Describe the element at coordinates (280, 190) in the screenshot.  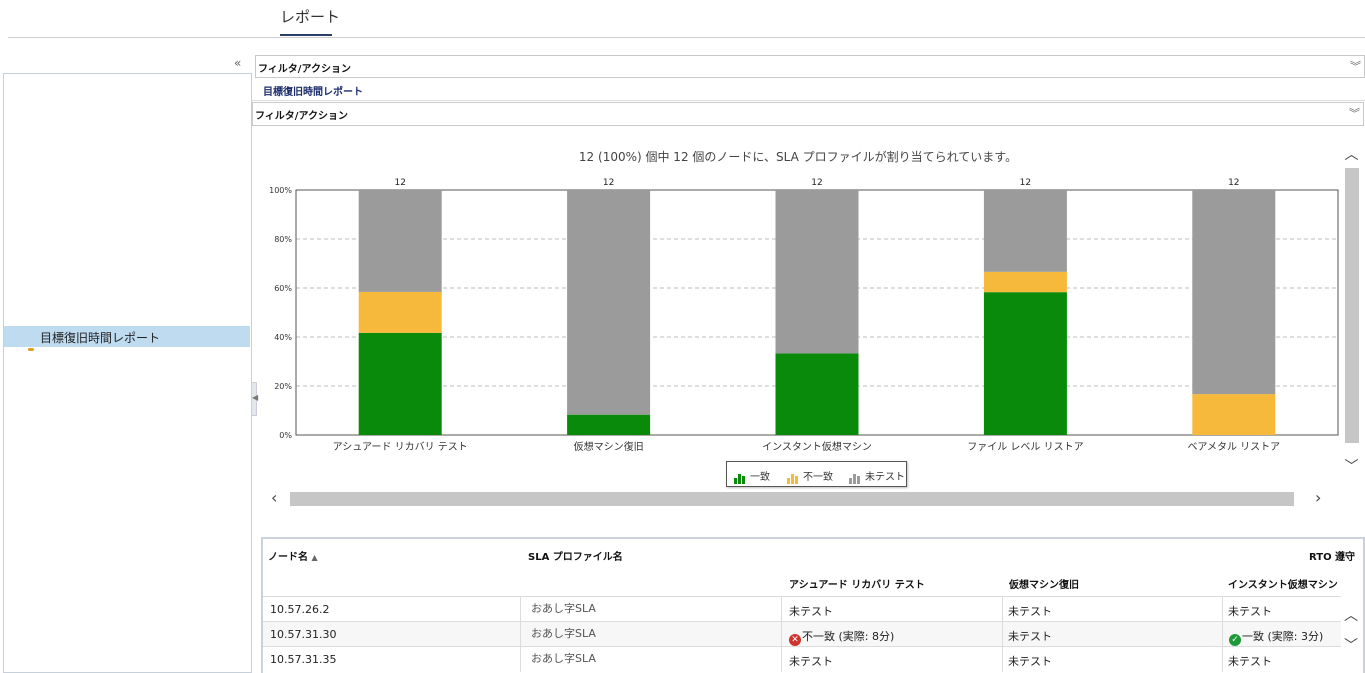
I see `y-tick-label: 100%` at that location.